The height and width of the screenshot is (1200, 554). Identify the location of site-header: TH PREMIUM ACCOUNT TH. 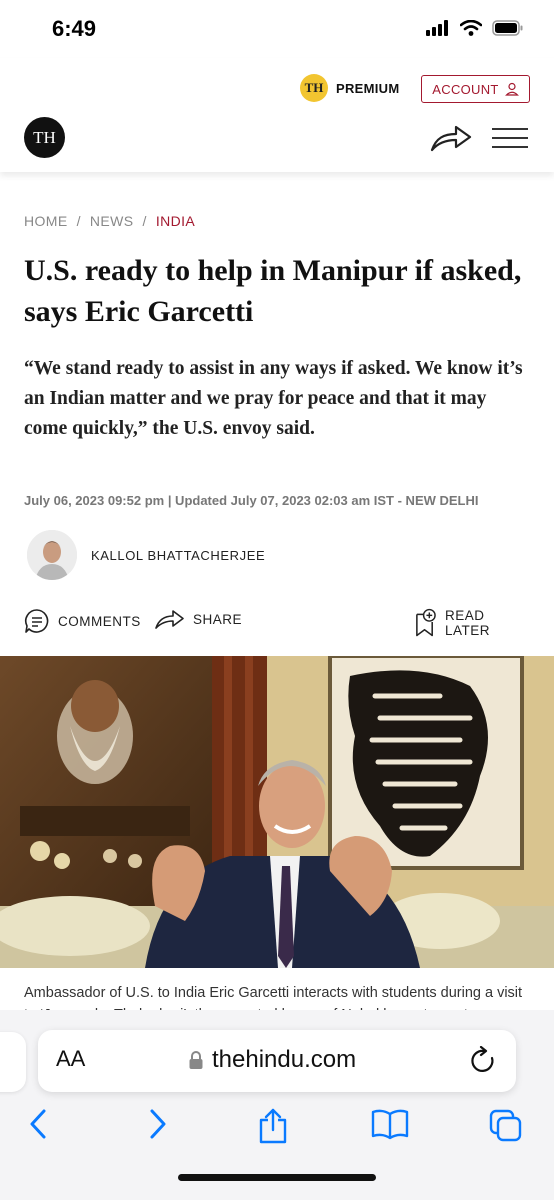
(277, 115).